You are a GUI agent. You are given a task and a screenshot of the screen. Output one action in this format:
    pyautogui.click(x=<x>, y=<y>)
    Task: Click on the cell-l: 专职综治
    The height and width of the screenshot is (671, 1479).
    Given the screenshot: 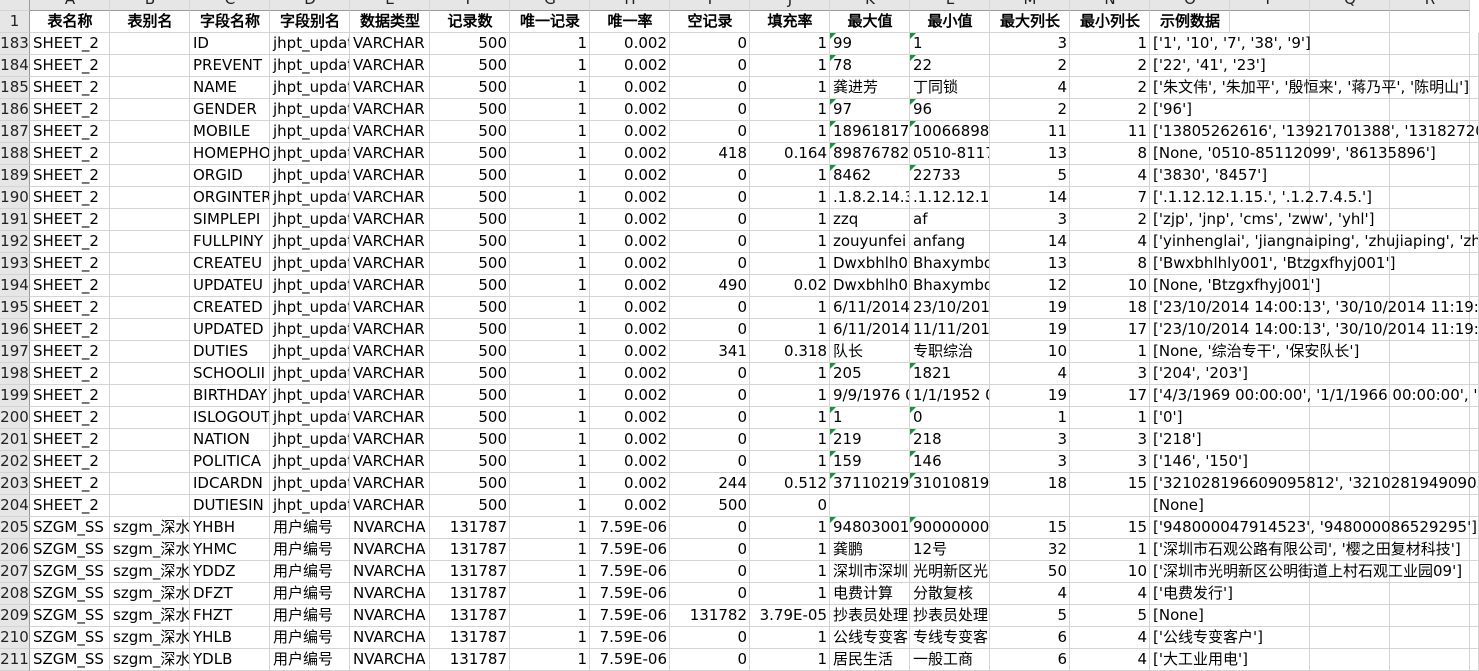 What is the action you would take?
    pyautogui.click(x=950, y=352)
    